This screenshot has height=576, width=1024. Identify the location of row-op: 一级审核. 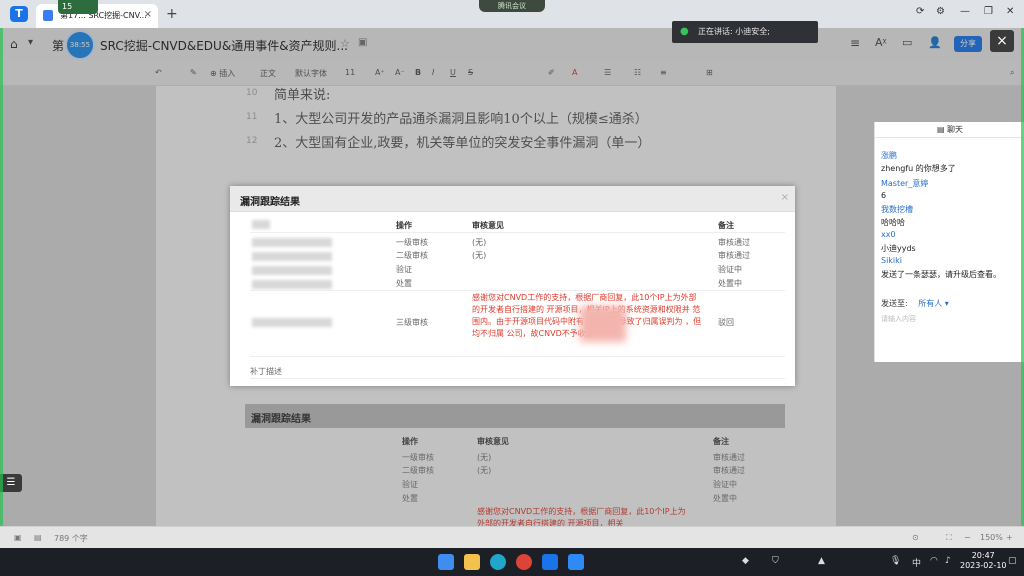
(412, 242).